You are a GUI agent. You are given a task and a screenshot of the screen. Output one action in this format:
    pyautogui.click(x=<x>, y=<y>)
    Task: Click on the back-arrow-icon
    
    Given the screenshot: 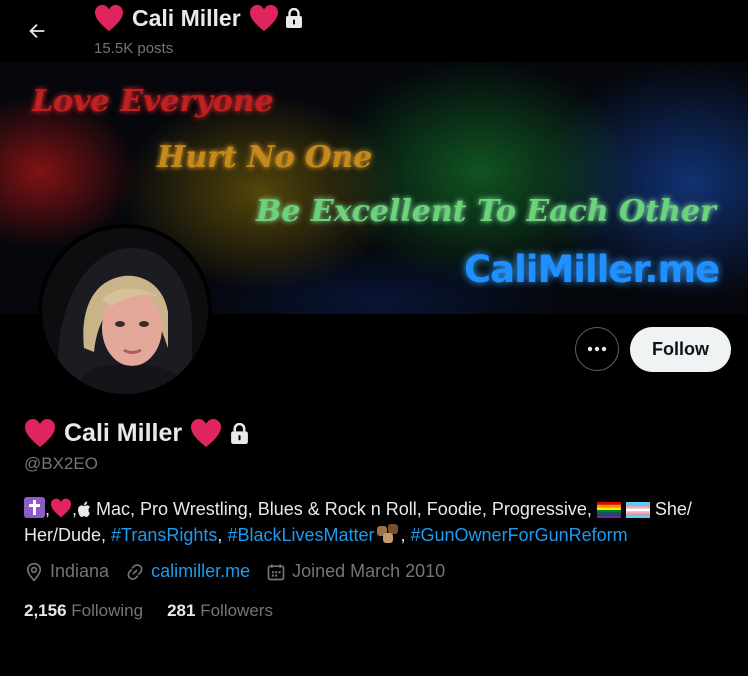 What is the action you would take?
    pyautogui.click(x=37, y=31)
    